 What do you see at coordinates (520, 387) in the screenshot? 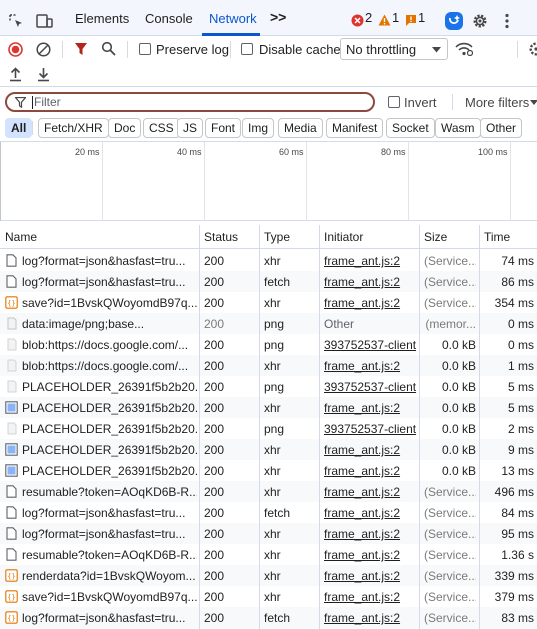
I see `request-time: 5 ms` at bounding box center [520, 387].